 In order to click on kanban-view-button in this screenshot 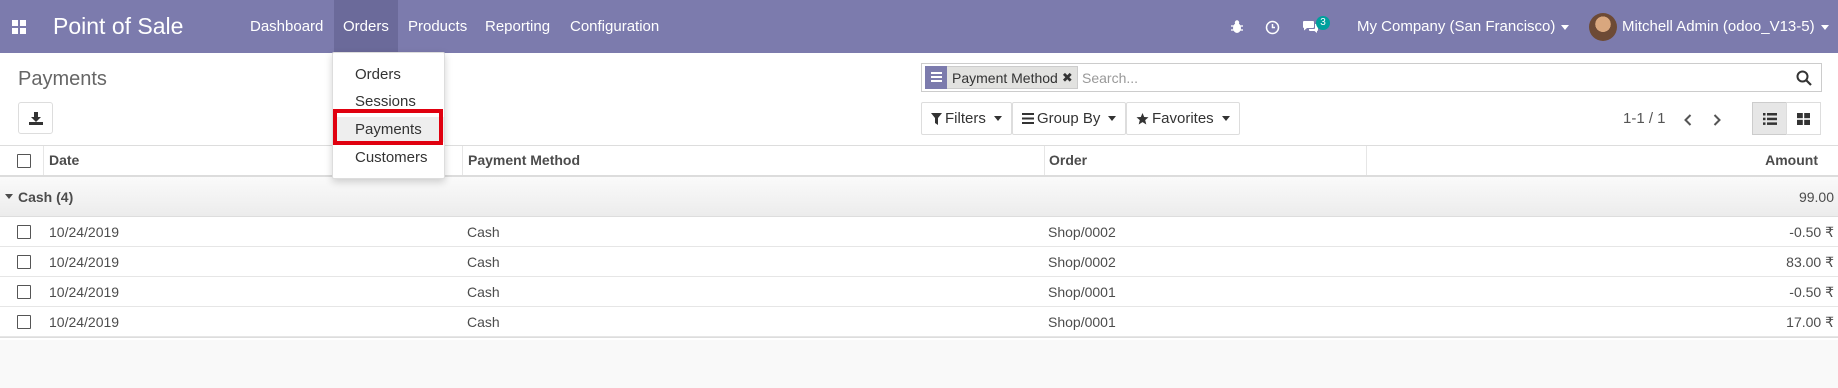, I will do `click(1803, 118)`.